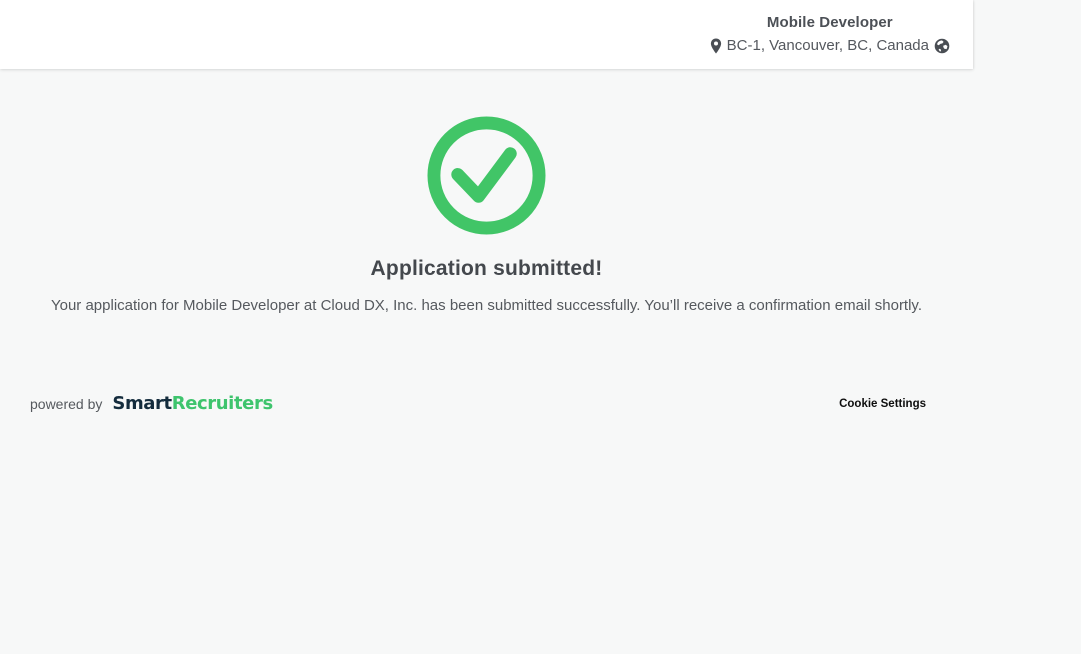 This screenshot has height=654, width=1081. I want to click on job-title: Mobile Developer, so click(829, 22).